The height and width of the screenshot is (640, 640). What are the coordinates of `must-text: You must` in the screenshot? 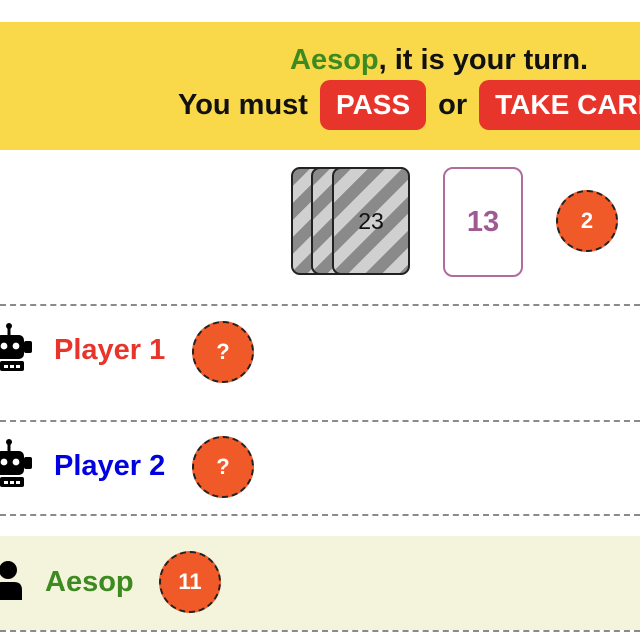 It's located at (243, 104).